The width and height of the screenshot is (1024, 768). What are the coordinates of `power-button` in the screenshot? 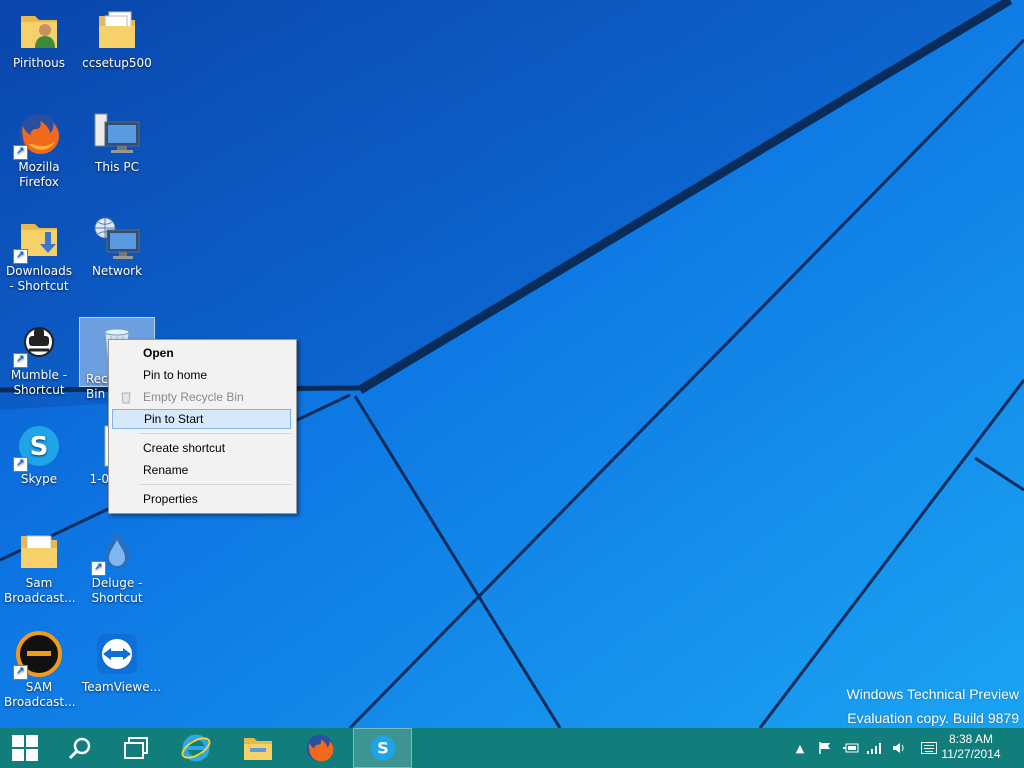 It's located at (851, 748).